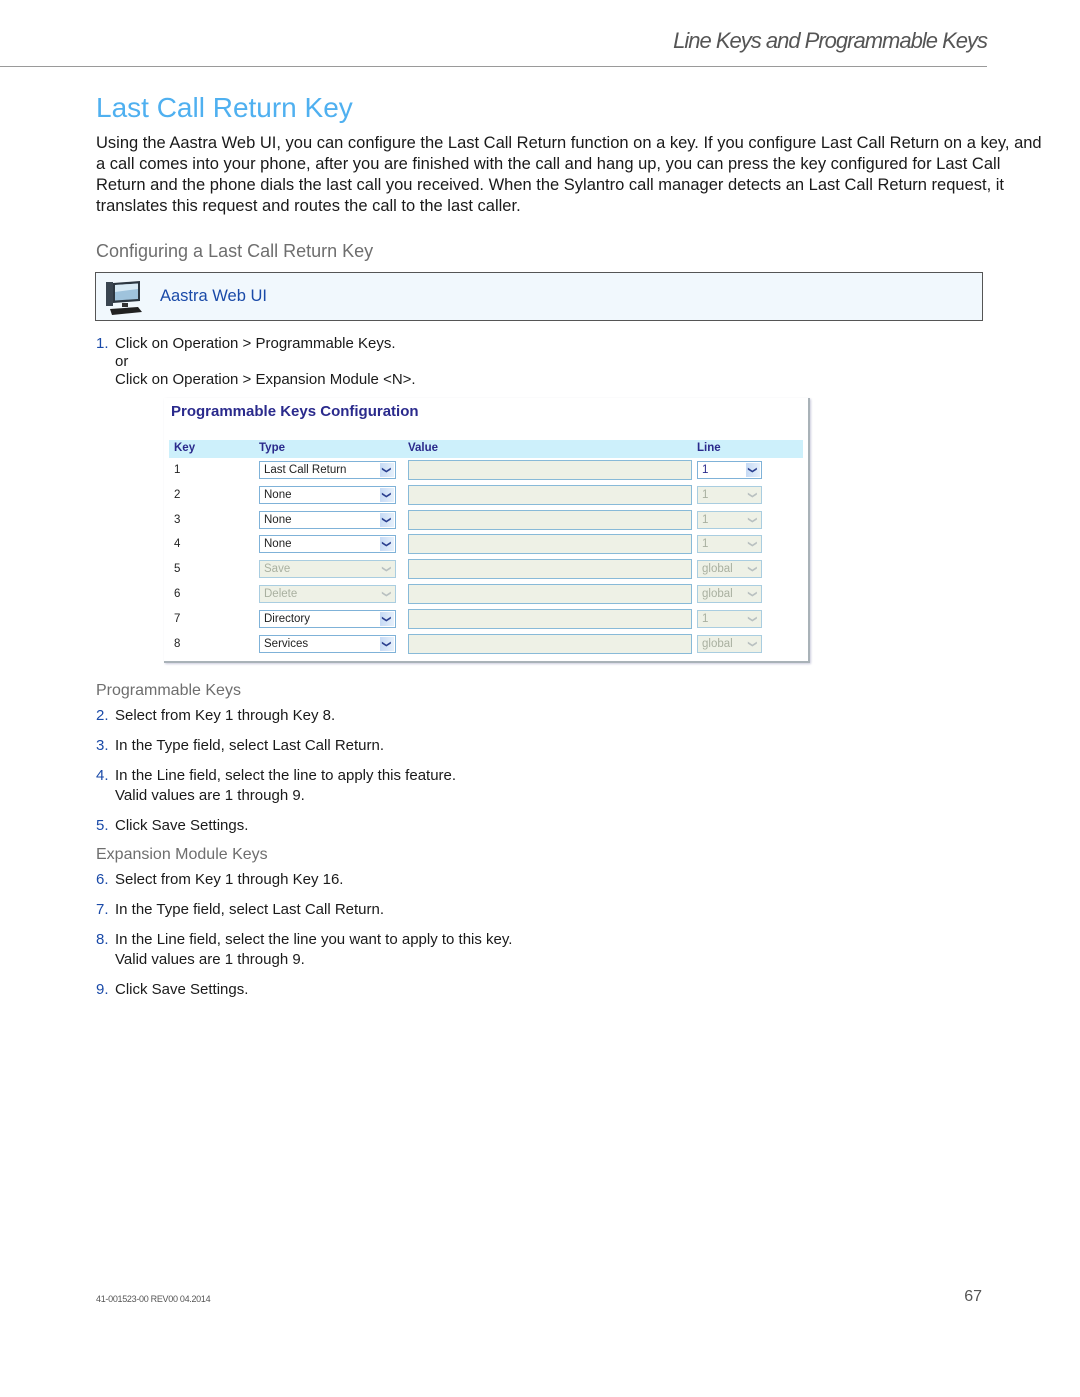 Image resolution: width=1080 pixels, height=1397 pixels. What do you see at coordinates (327, 618) in the screenshot?
I see `type-select: Directory ❯` at bounding box center [327, 618].